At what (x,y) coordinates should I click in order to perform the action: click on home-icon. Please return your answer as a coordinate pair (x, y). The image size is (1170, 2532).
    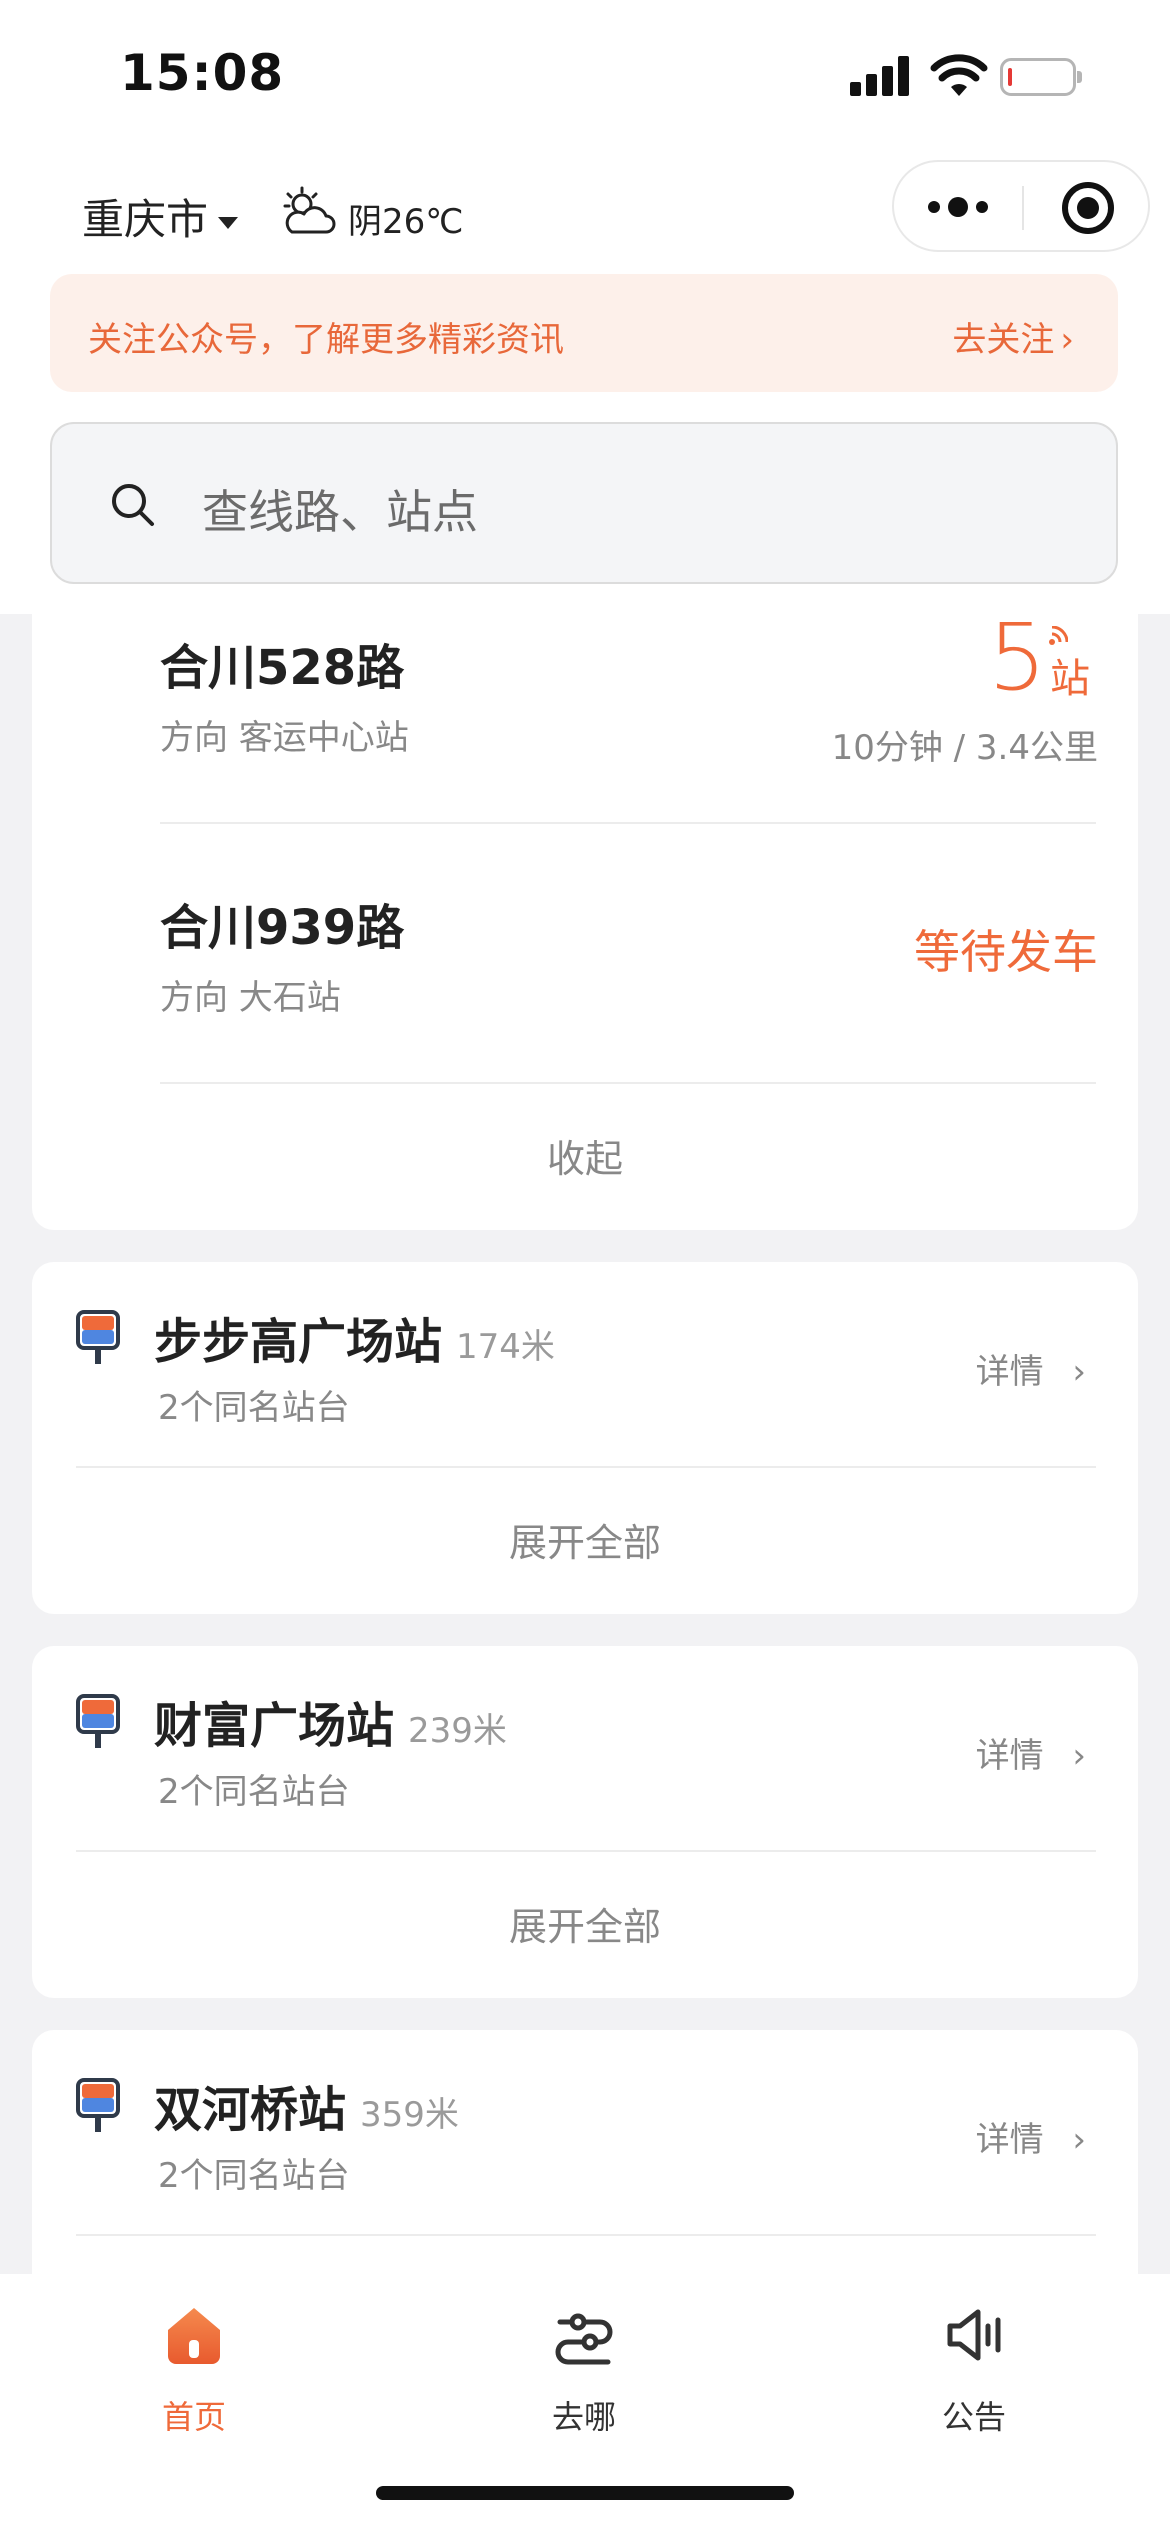
    Looking at the image, I should click on (194, 2336).